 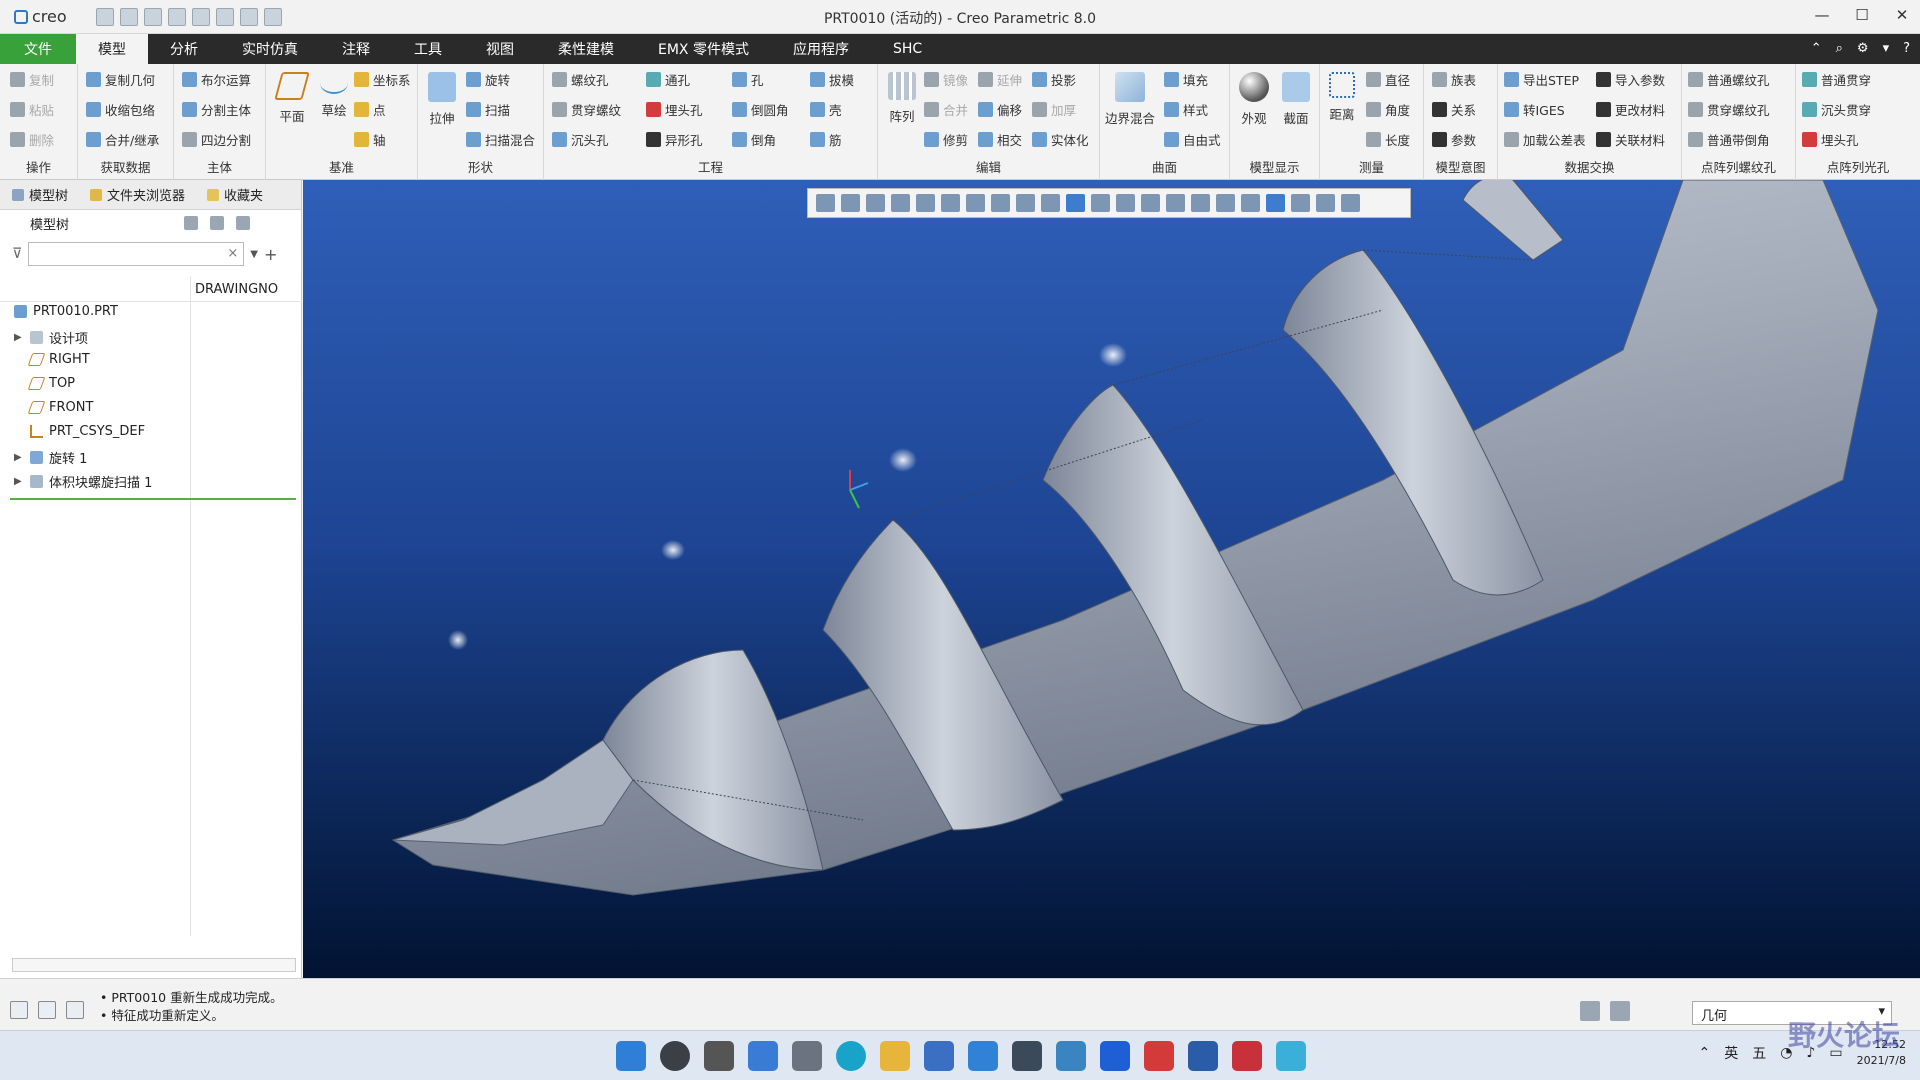 I want to click on input-language: 英, so click(x=1731, y=1053).